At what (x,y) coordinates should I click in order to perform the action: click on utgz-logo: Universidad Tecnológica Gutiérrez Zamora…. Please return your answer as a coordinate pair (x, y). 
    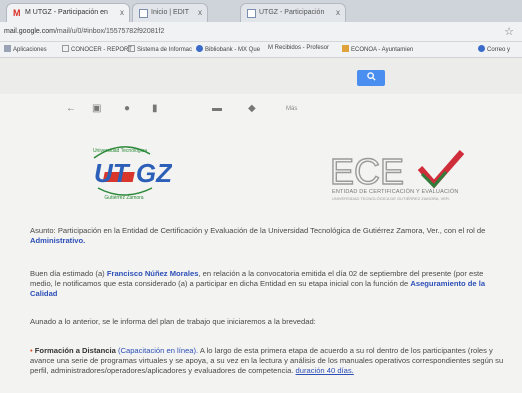
    Looking at the image, I should click on (132, 173).